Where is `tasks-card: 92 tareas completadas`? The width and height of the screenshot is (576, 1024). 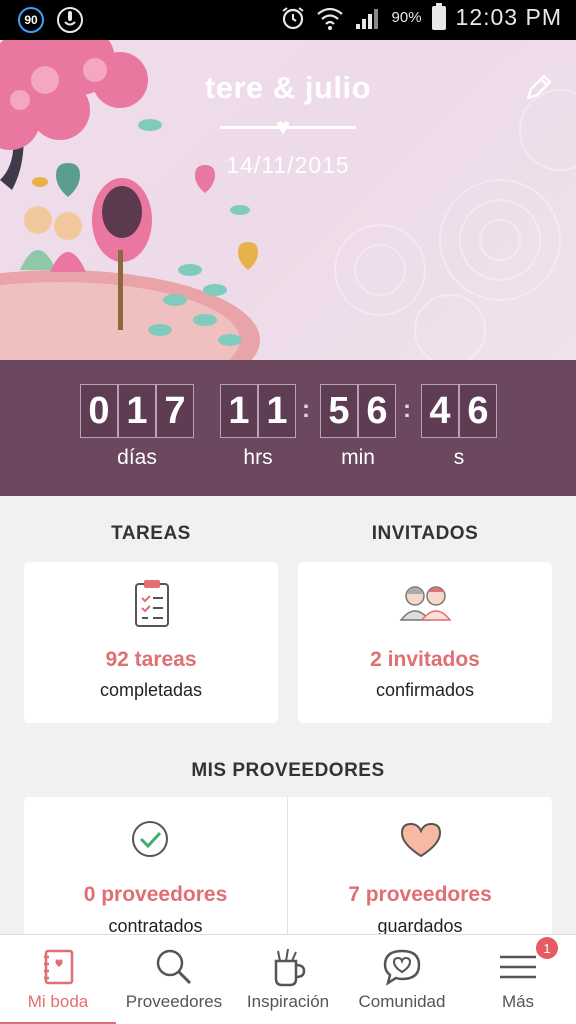
tasks-card: 92 tareas completadas is located at coordinates (151, 642).